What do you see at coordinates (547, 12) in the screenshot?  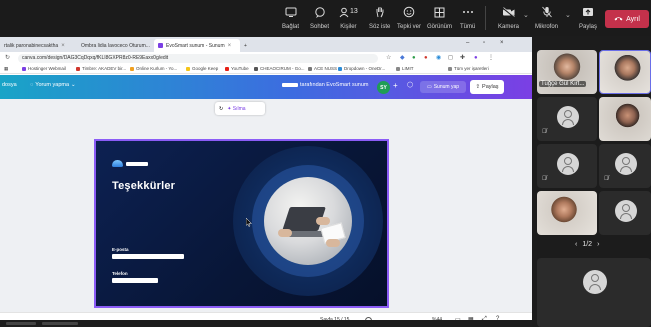 I see `mic-off-icon` at bounding box center [547, 12].